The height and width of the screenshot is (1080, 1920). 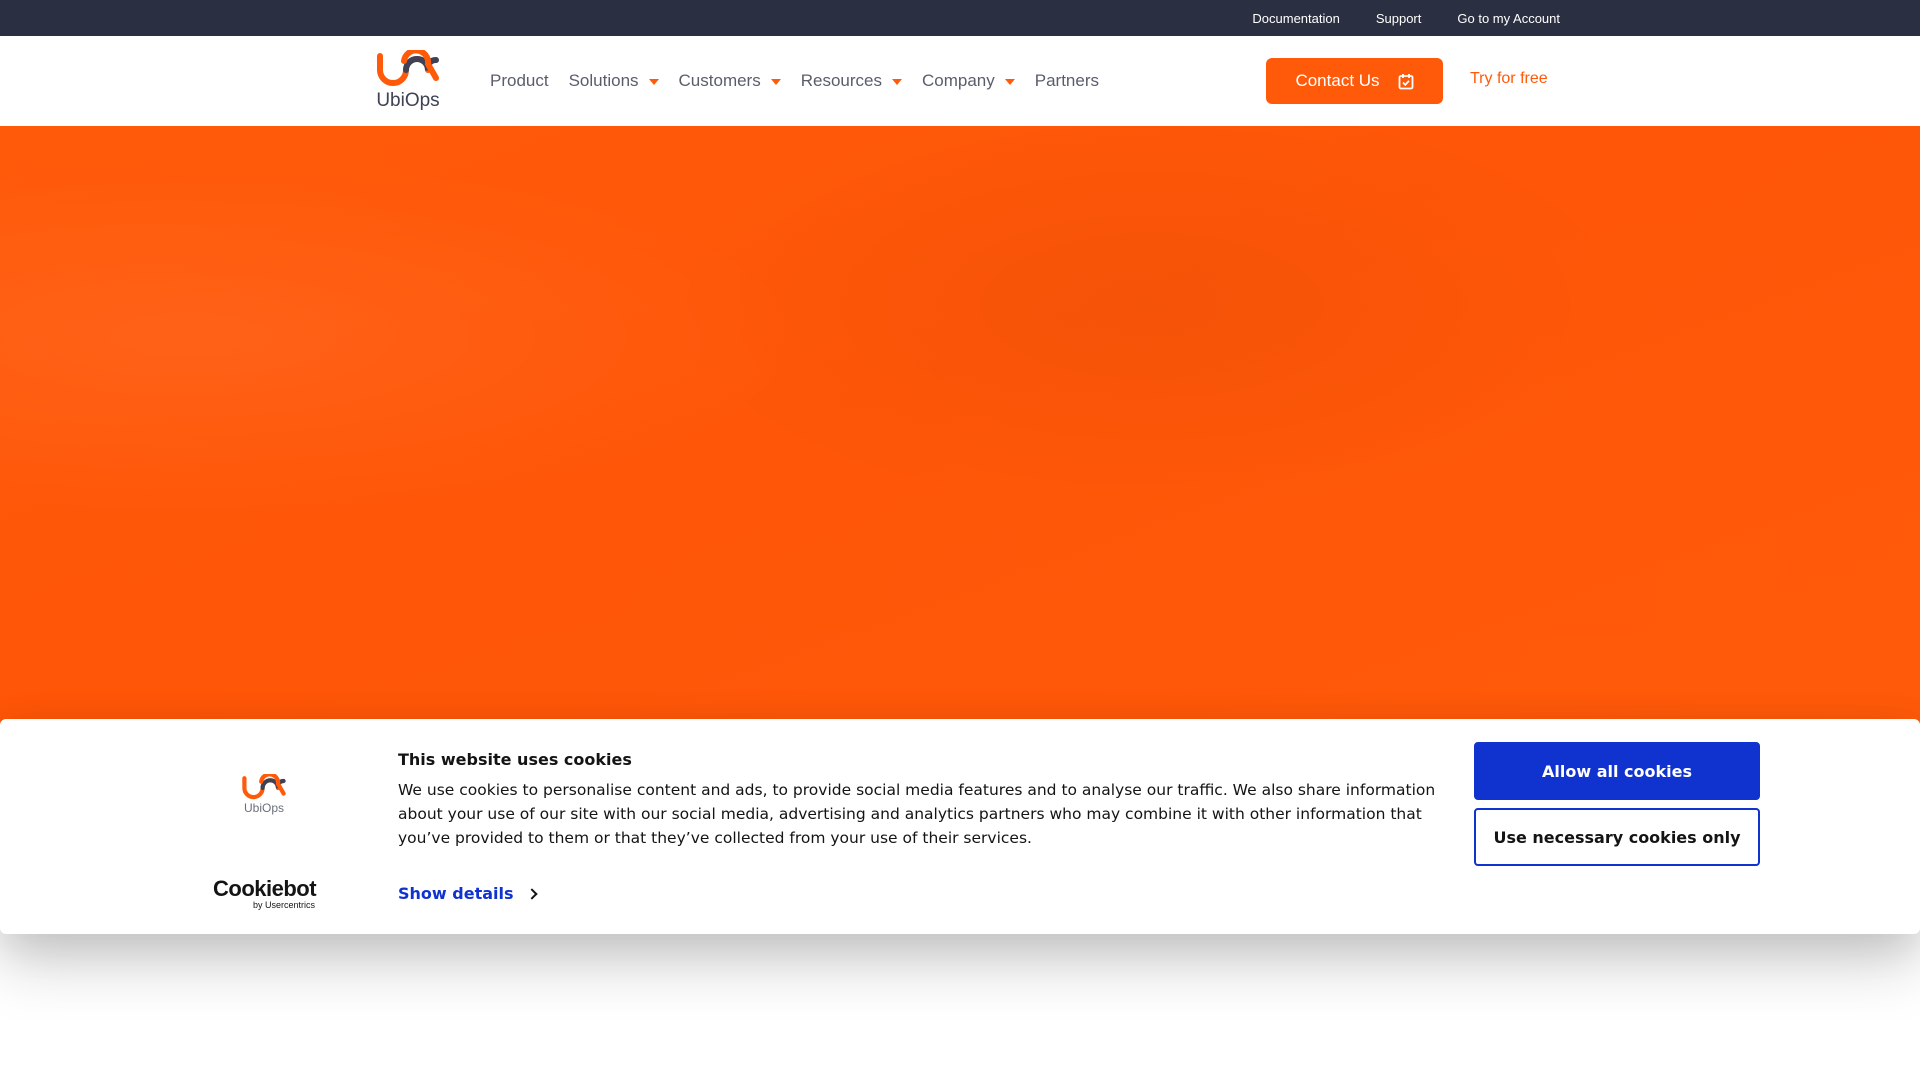 I want to click on cookiebot-name: Cookiebot, so click(x=265, y=888).